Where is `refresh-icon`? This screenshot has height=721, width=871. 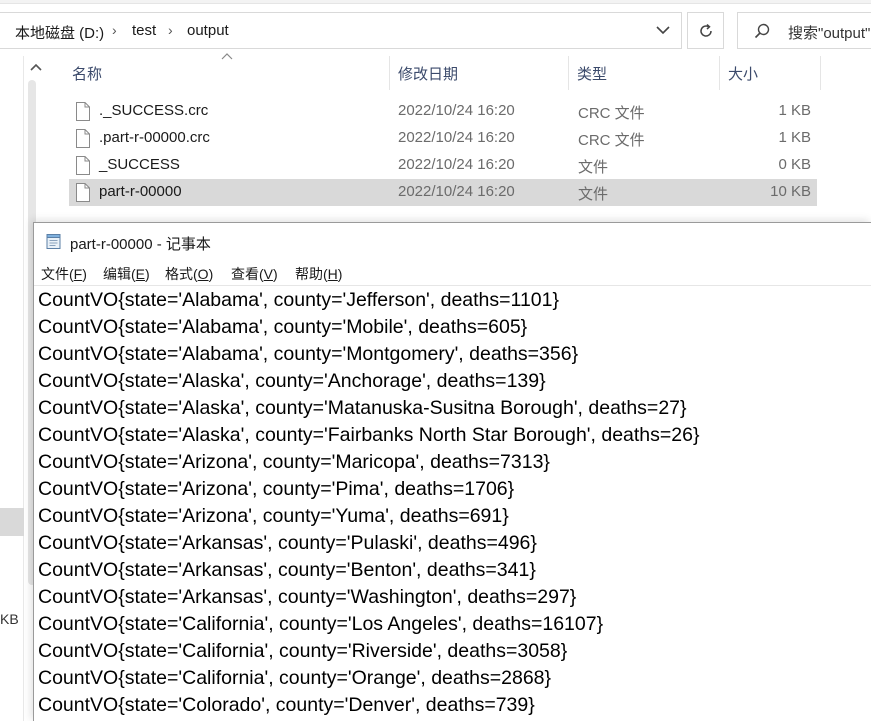
refresh-icon is located at coordinates (705, 30).